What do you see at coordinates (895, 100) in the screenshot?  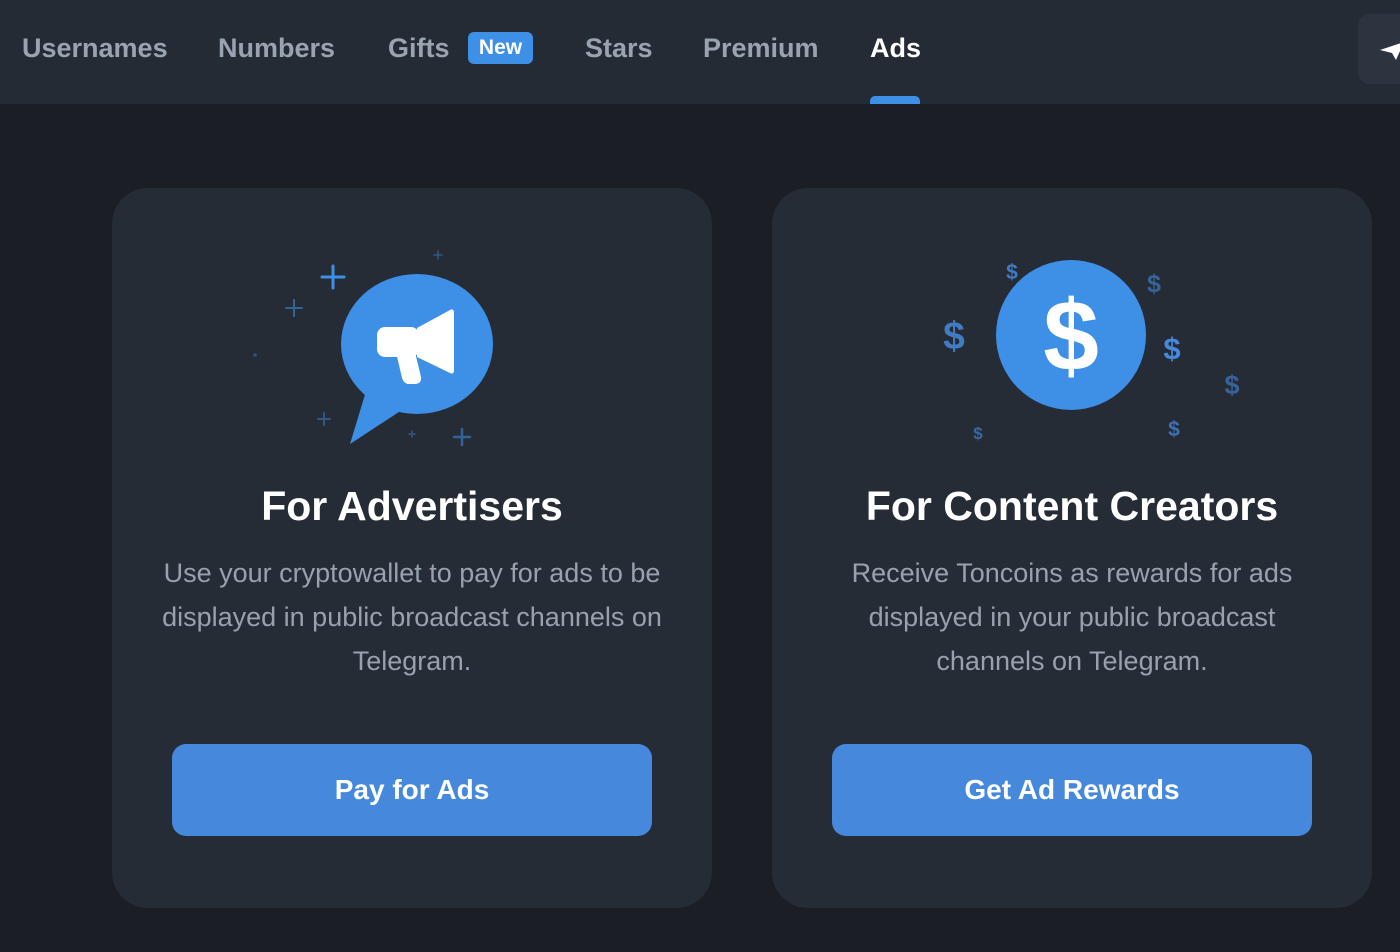 I see `active-tab-indicator` at bounding box center [895, 100].